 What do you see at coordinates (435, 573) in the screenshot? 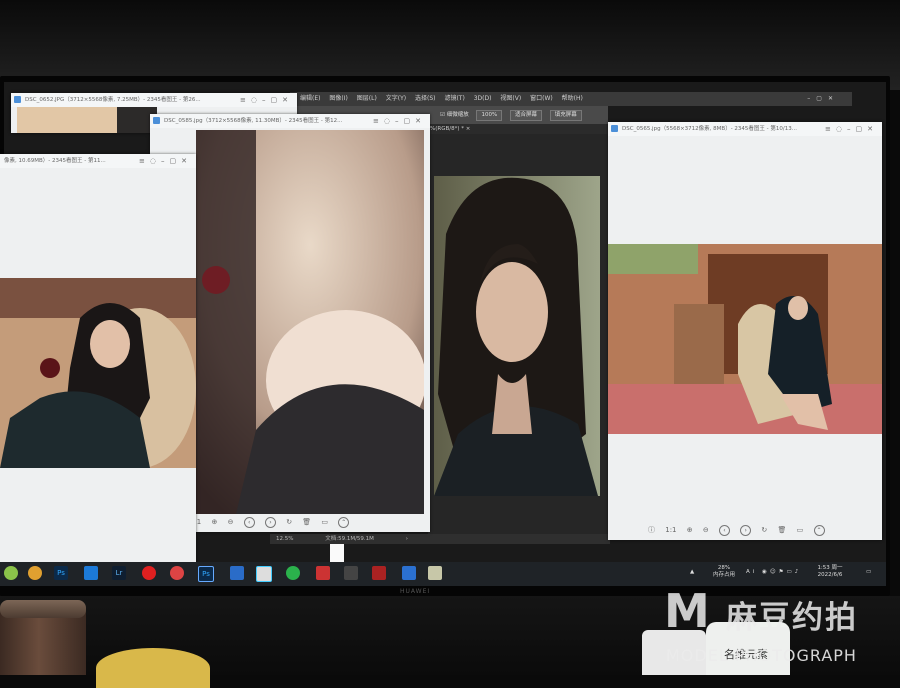
I see `folder-icon` at bounding box center [435, 573].